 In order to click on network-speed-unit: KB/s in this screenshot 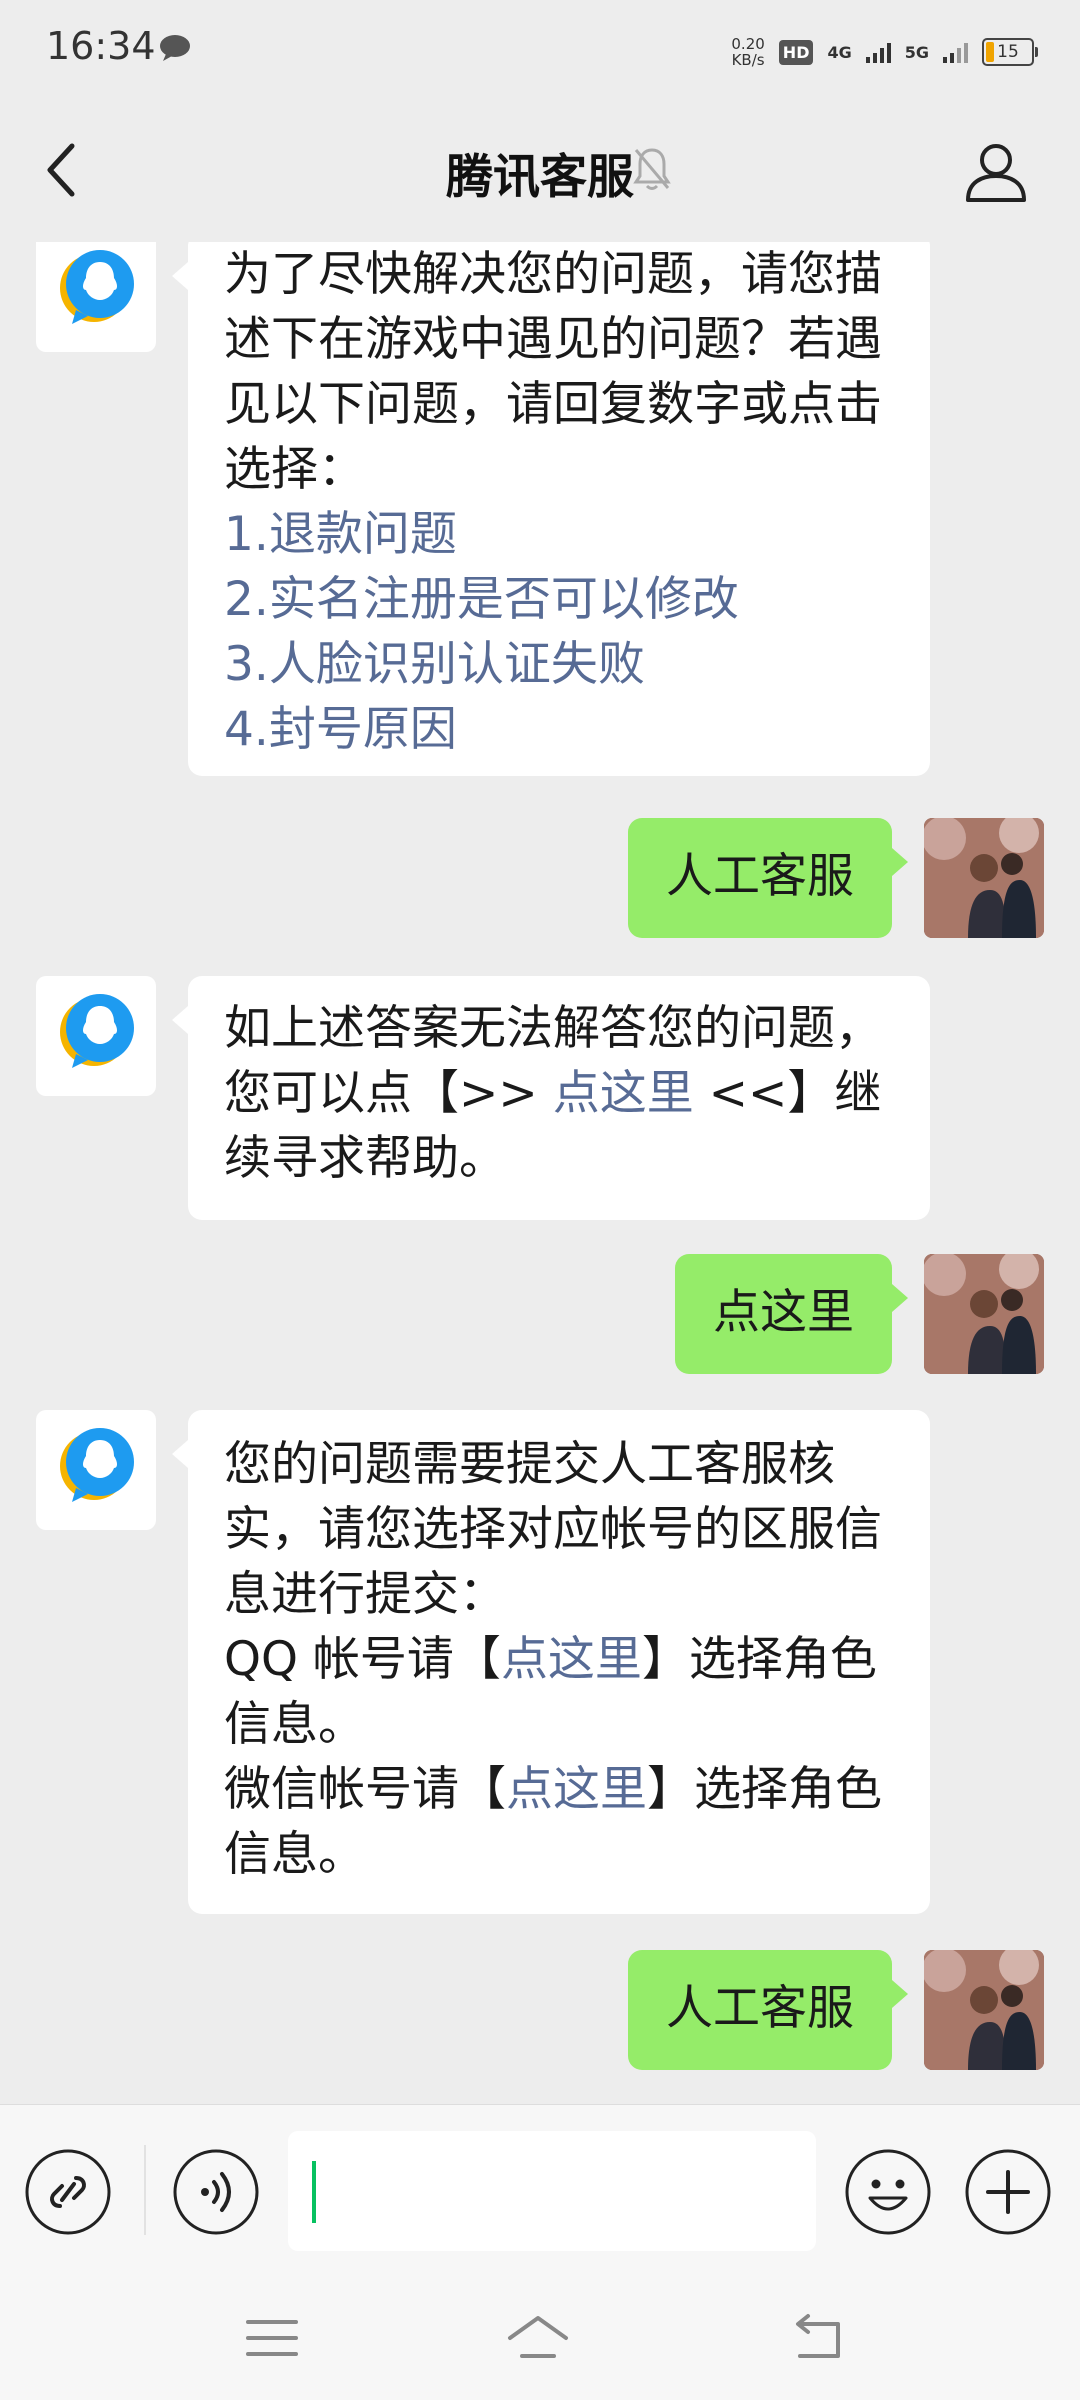, I will do `click(748, 60)`.